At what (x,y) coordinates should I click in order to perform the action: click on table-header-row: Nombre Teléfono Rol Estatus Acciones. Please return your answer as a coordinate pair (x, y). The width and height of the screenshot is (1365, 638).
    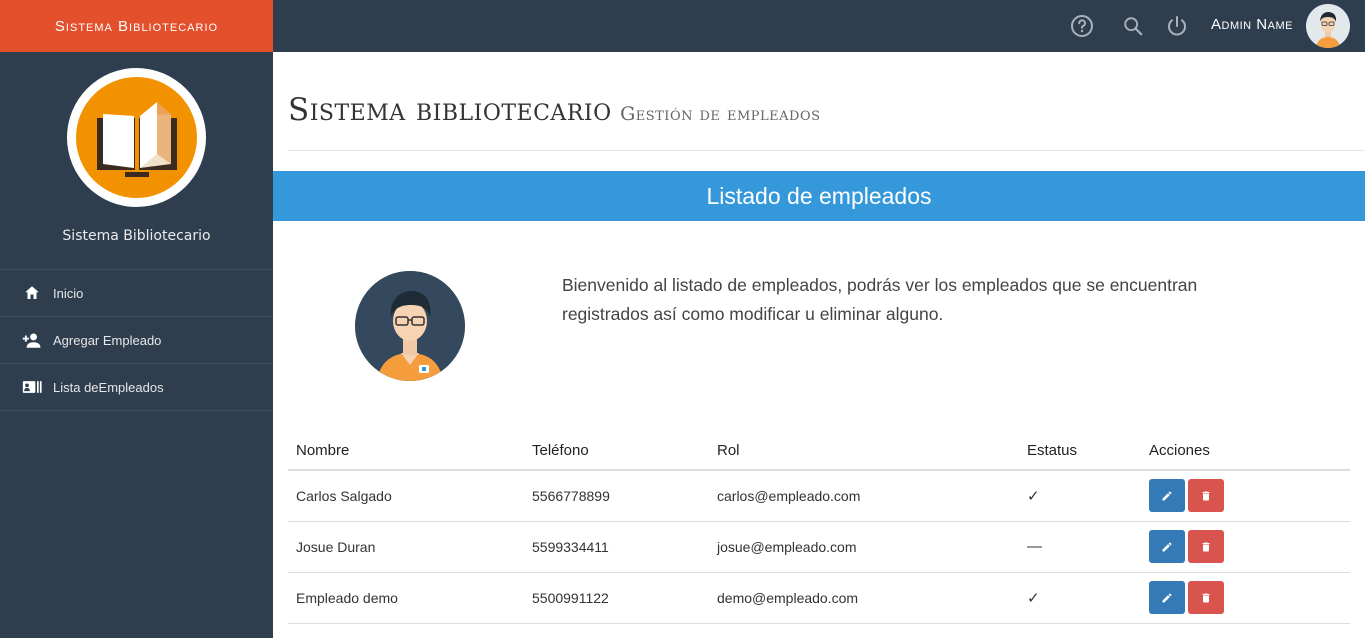
    Looking at the image, I should click on (819, 451).